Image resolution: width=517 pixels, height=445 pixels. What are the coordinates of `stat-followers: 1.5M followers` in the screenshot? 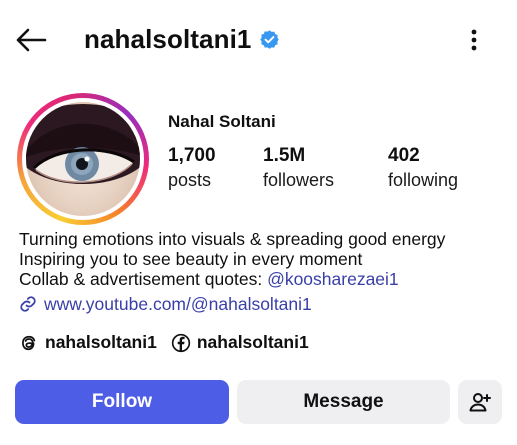 It's located at (298, 169).